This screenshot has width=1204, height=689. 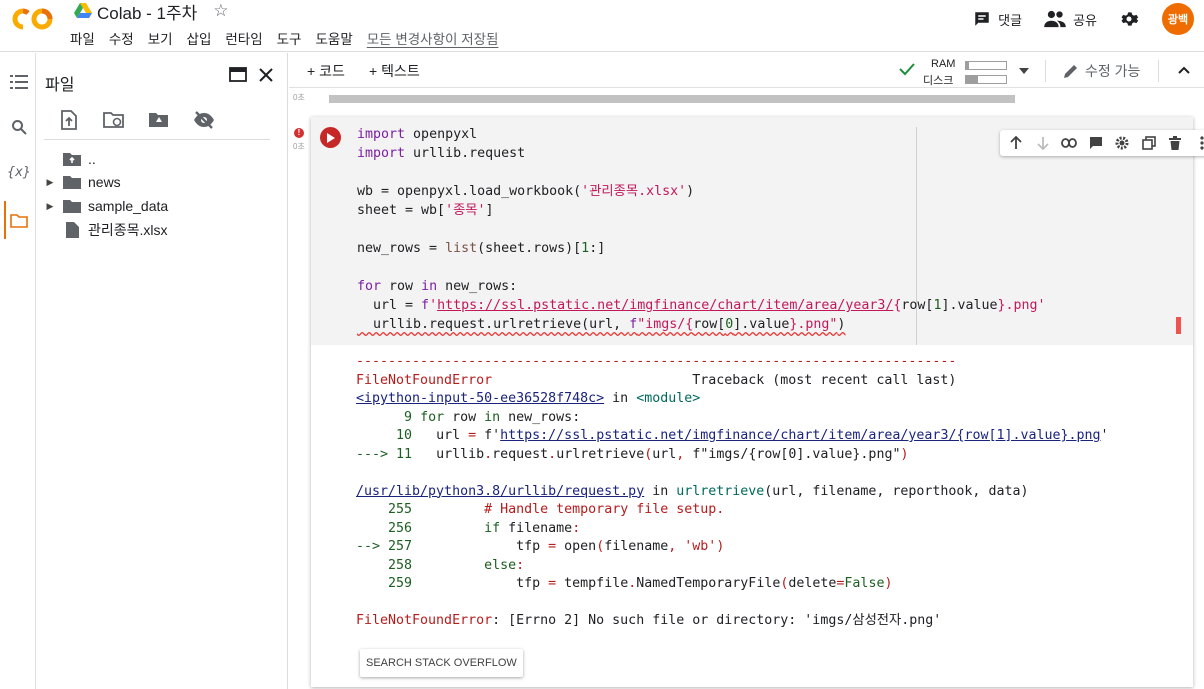 What do you see at coordinates (299, 133) in the screenshot?
I see `error-indicator-icon: !` at bounding box center [299, 133].